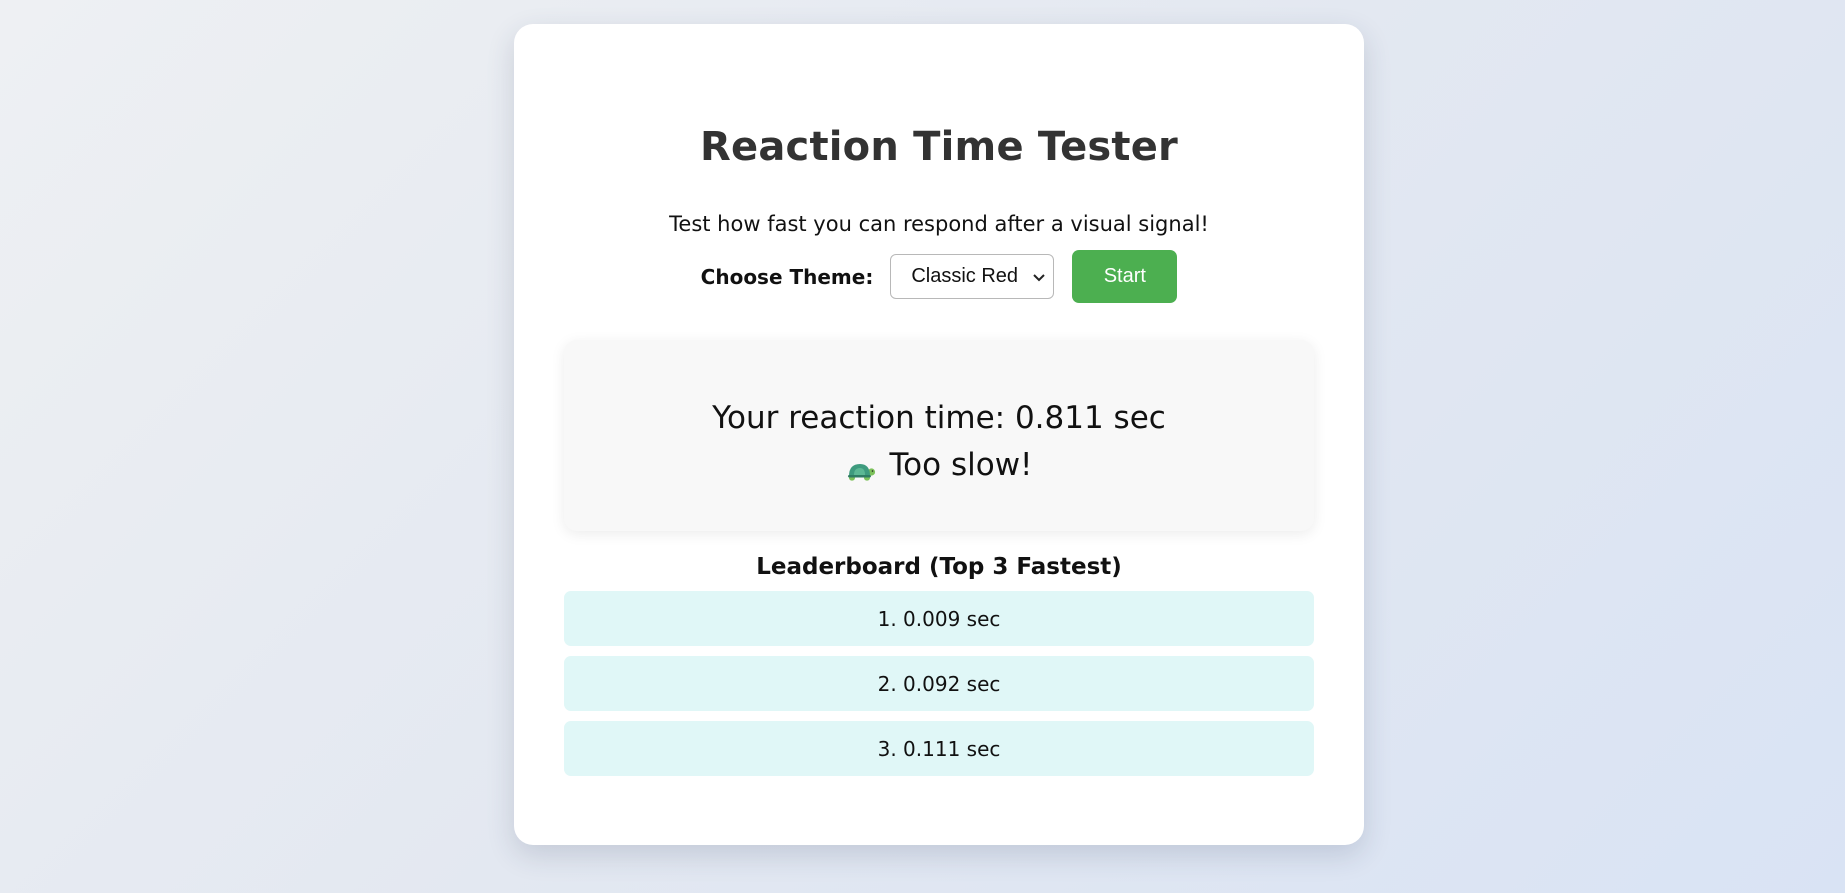 The height and width of the screenshot is (893, 1845). I want to click on result-panel: Your reaction time: 0.811 sec Too slow!, so click(939, 435).